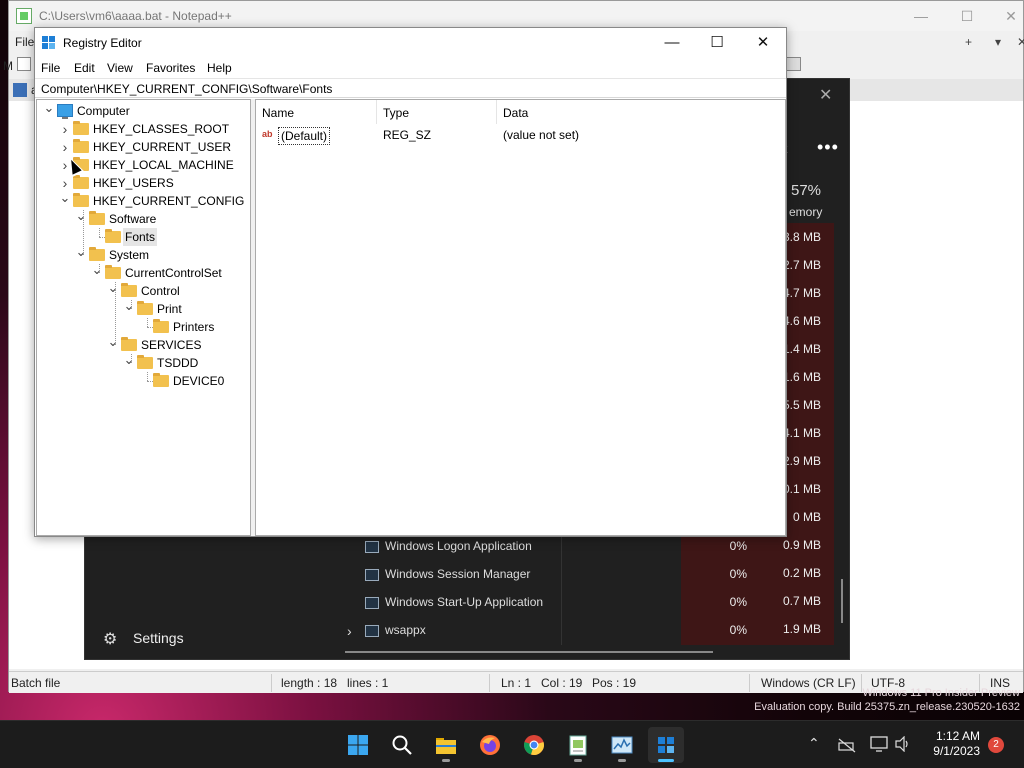 Image resolution: width=1024 pixels, height=768 pixels. What do you see at coordinates (801, 573) in the screenshot?
I see `memory-value: 0.2 MB` at bounding box center [801, 573].